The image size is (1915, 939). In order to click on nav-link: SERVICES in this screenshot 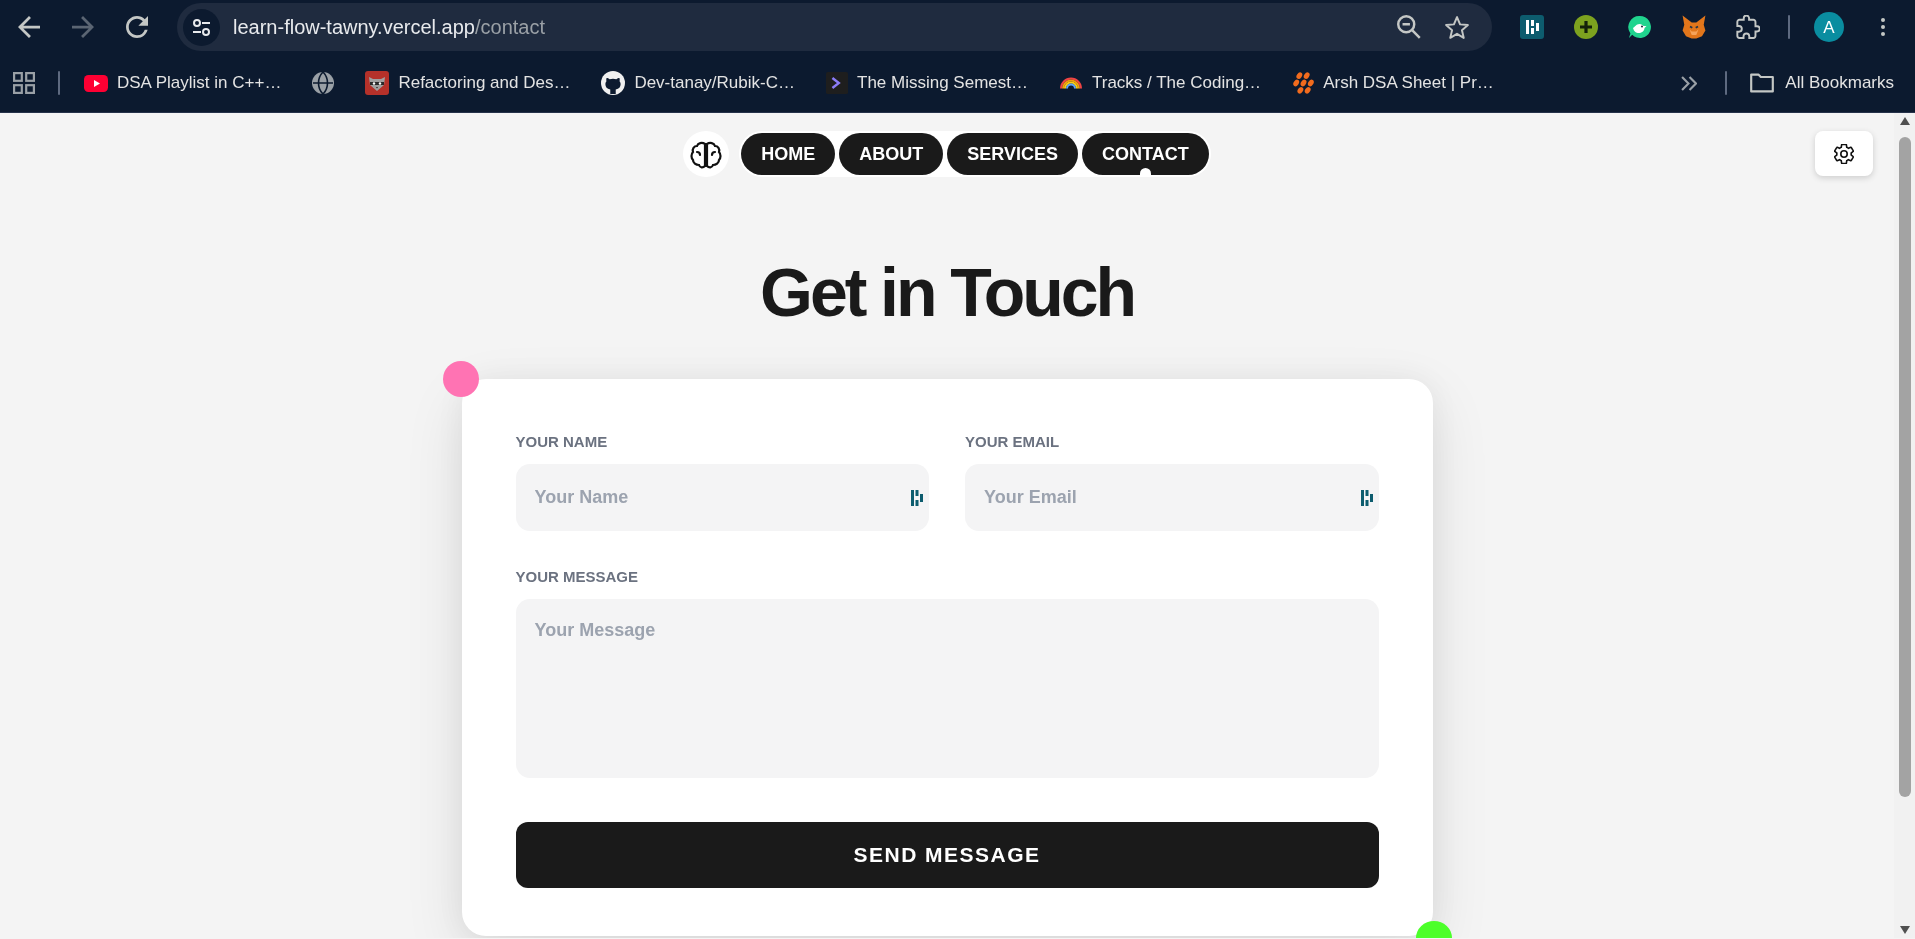, I will do `click(1012, 154)`.